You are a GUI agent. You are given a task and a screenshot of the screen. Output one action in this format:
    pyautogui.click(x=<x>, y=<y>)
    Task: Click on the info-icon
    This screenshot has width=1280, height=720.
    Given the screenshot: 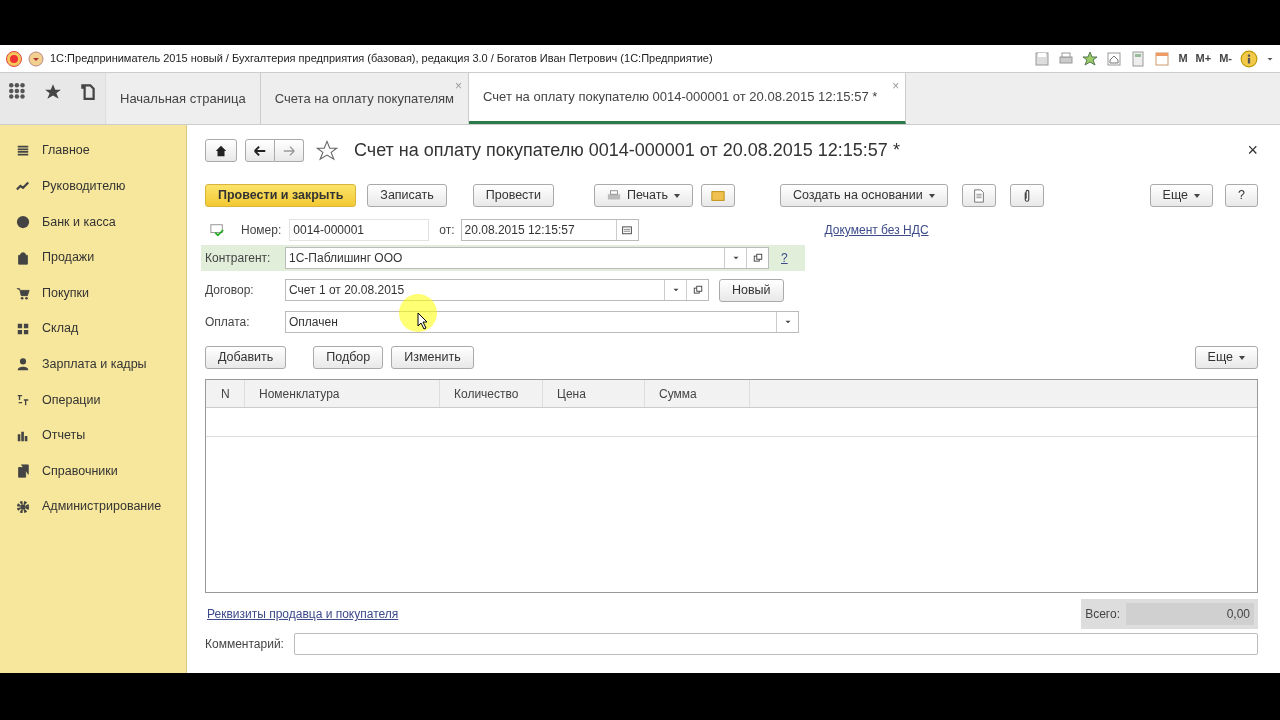 What is the action you would take?
    pyautogui.click(x=1249, y=58)
    